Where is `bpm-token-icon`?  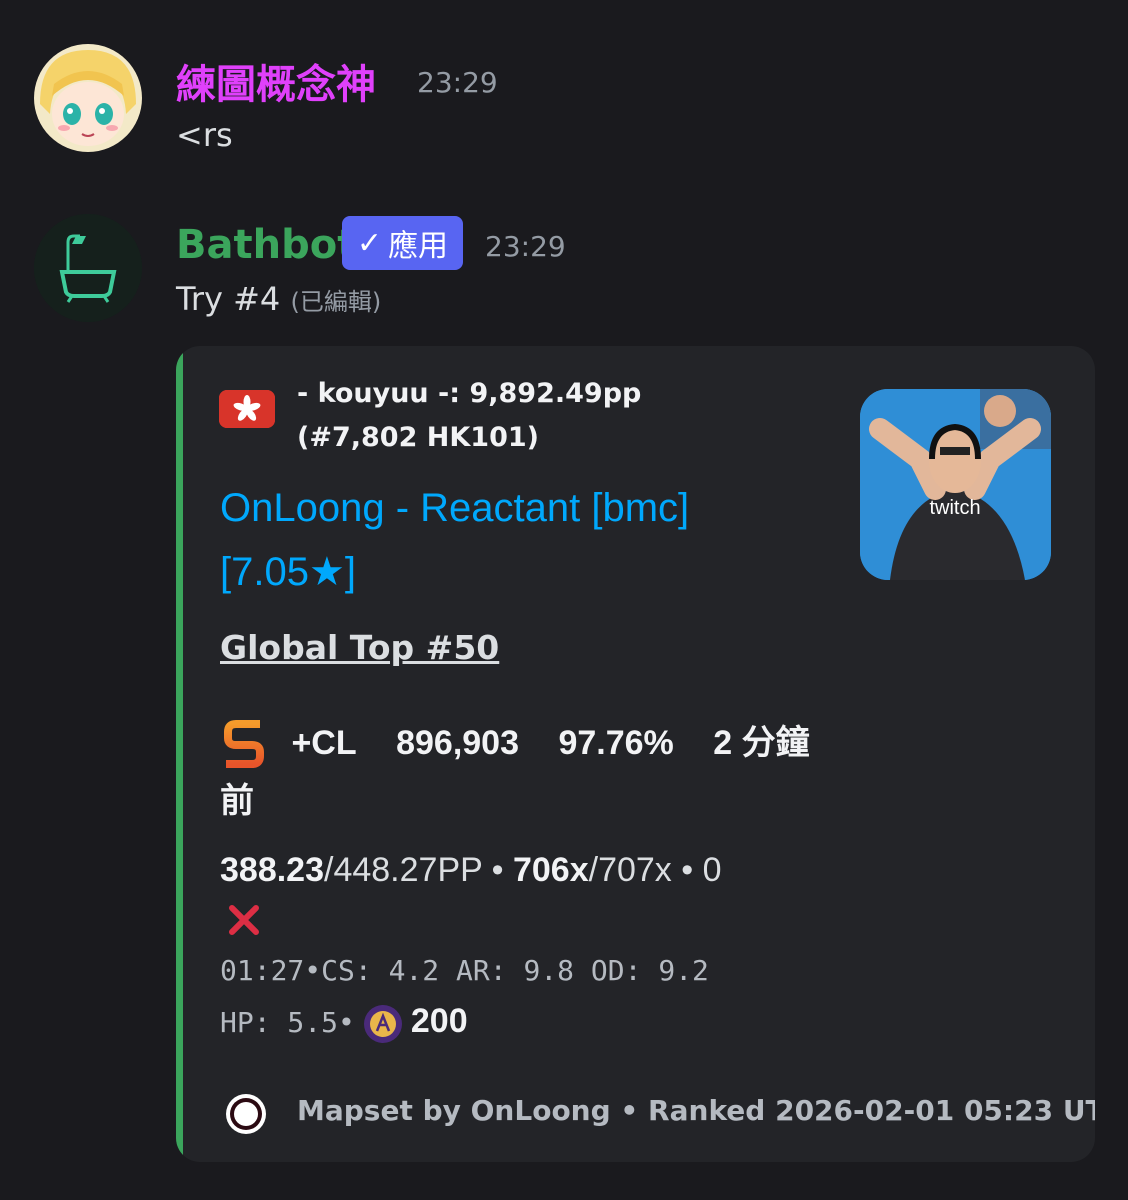
bpm-token-icon is located at coordinates (383, 1024).